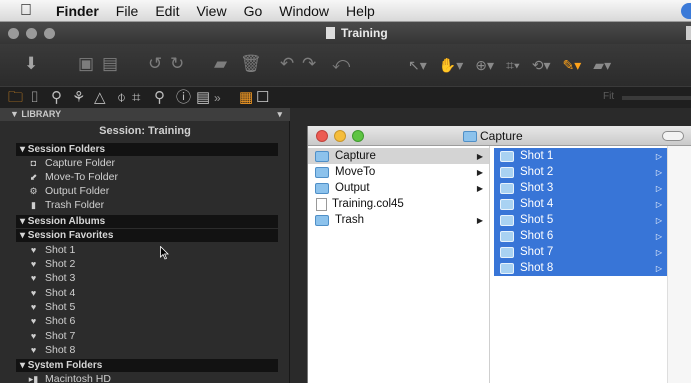 This screenshot has width=691, height=383. What do you see at coordinates (136, 98) in the screenshot?
I see `composition-tab-icon: ⌗` at bounding box center [136, 98].